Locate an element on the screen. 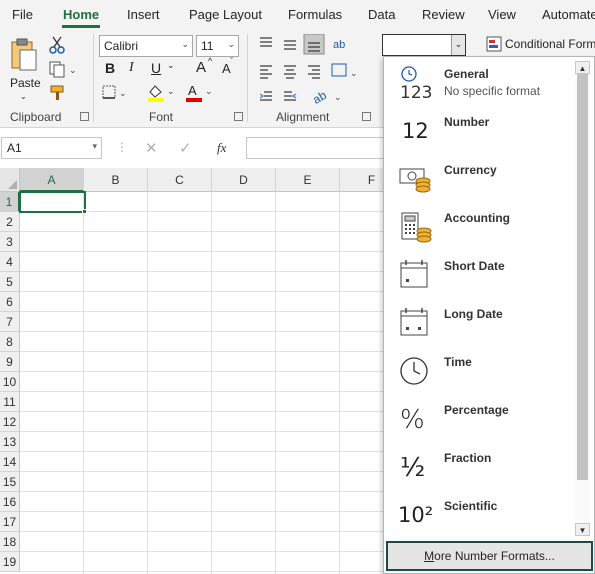 The image size is (595, 574). grow-font-button: A is located at coordinates (201, 67).